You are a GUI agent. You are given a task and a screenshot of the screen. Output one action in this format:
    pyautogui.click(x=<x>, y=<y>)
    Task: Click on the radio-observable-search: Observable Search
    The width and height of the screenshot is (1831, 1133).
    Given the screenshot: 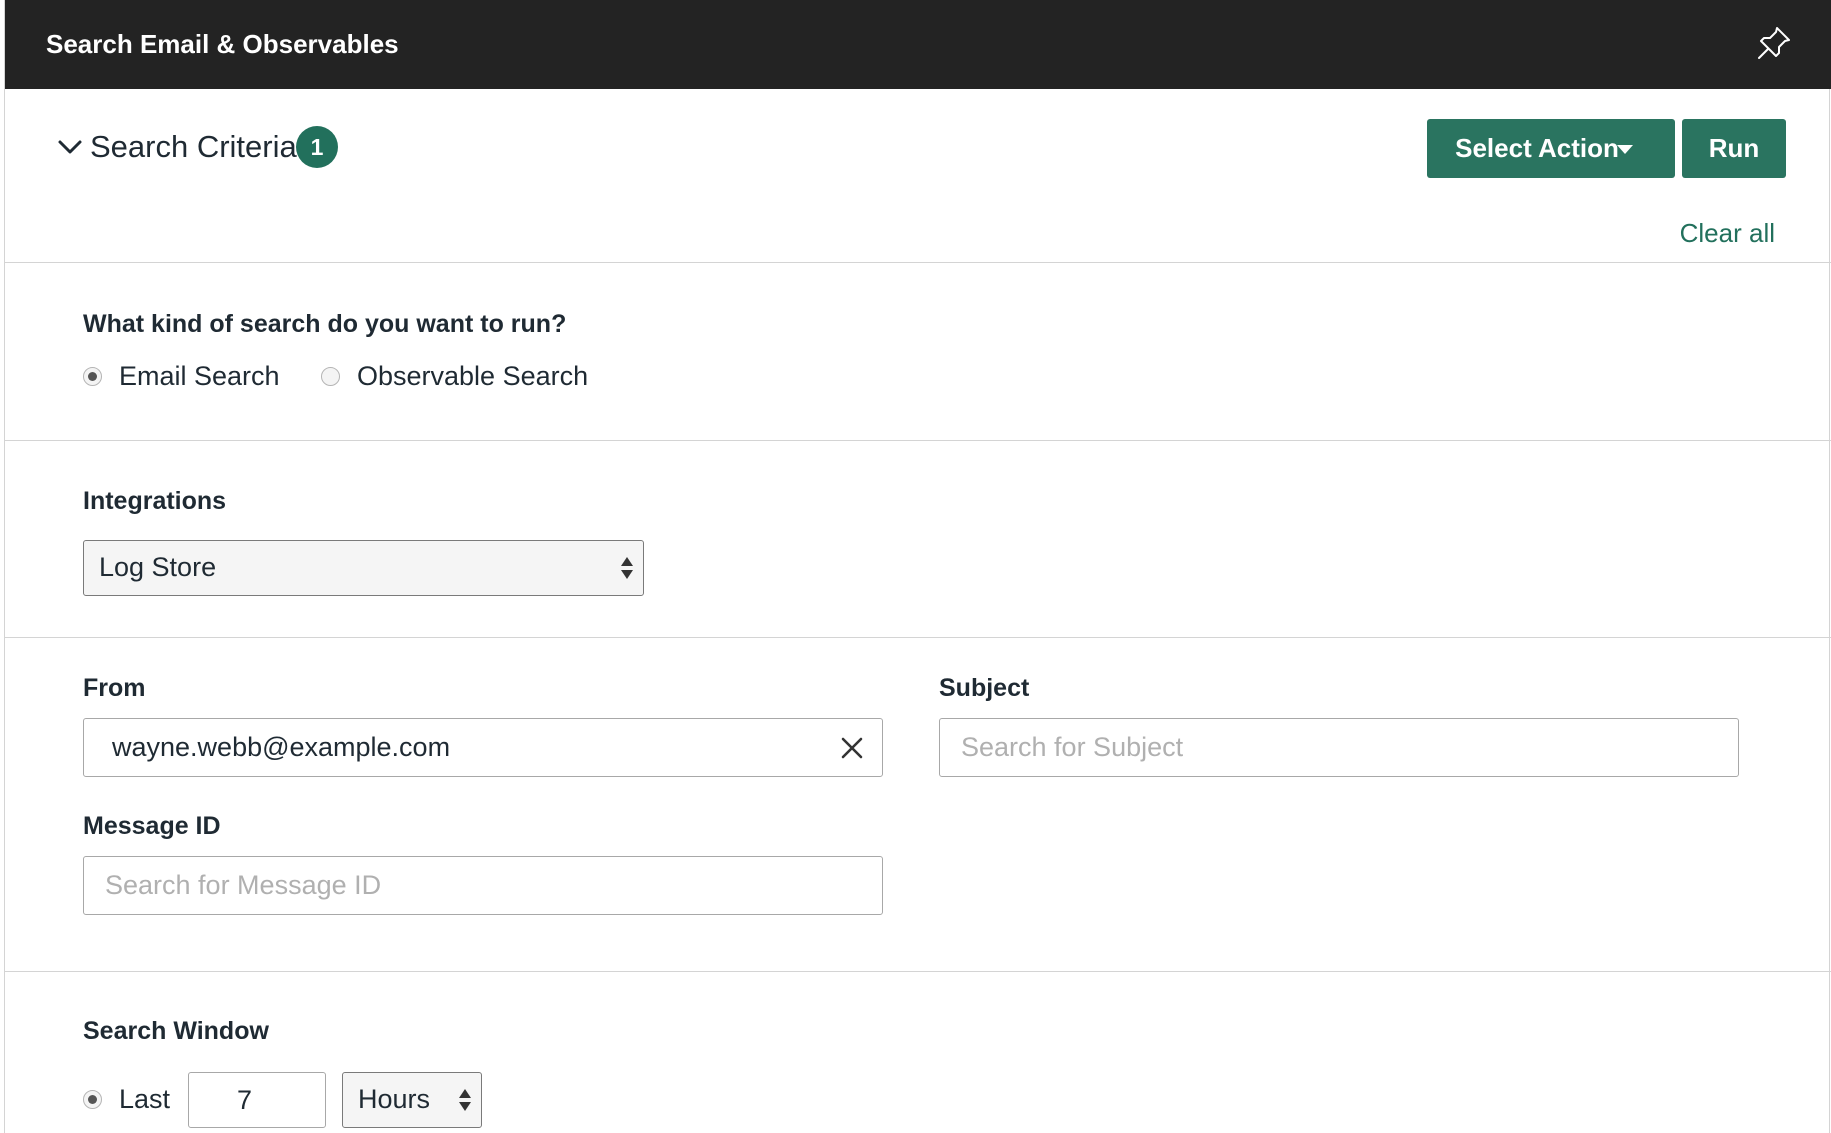 What is the action you would take?
    pyautogui.click(x=454, y=376)
    